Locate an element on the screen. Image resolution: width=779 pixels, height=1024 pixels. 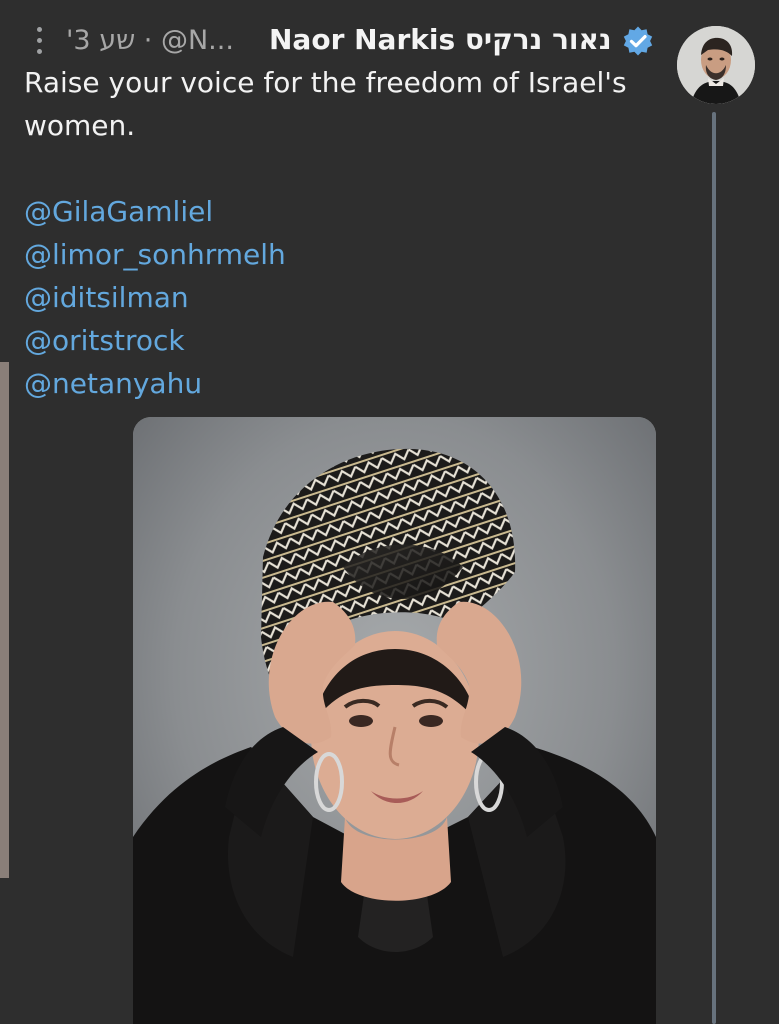
author-avatar is located at coordinates (716, 65).